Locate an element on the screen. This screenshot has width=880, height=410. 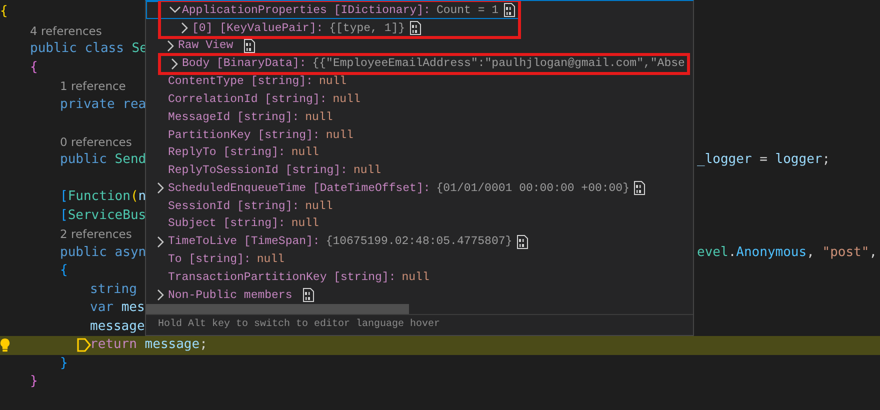
code-line: return message; is located at coordinates (149, 345).